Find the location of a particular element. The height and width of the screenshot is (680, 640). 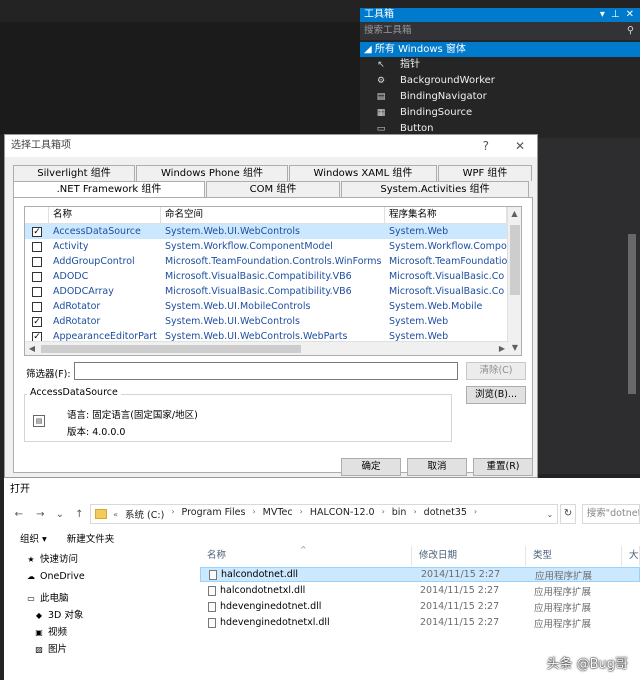

file-row: halcondotnetxl.dll 2014/11/15 2:27 应用程序扩展 is located at coordinates (420, 590).